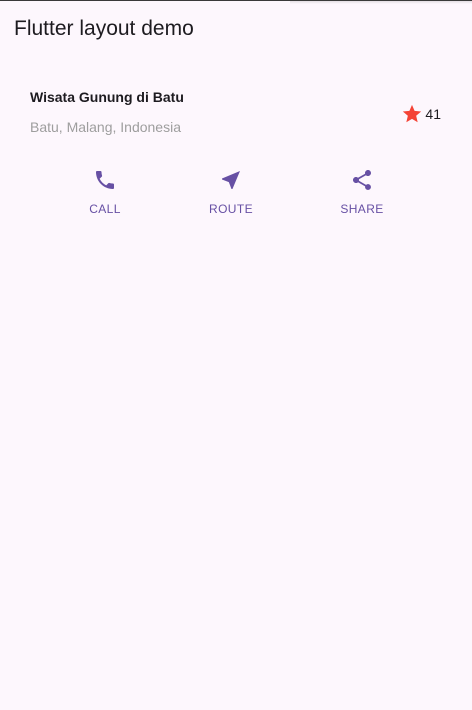 The width and height of the screenshot is (472, 710). Describe the element at coordinates (105, 180) in the screenshot. I see `phone-icon` at that location.